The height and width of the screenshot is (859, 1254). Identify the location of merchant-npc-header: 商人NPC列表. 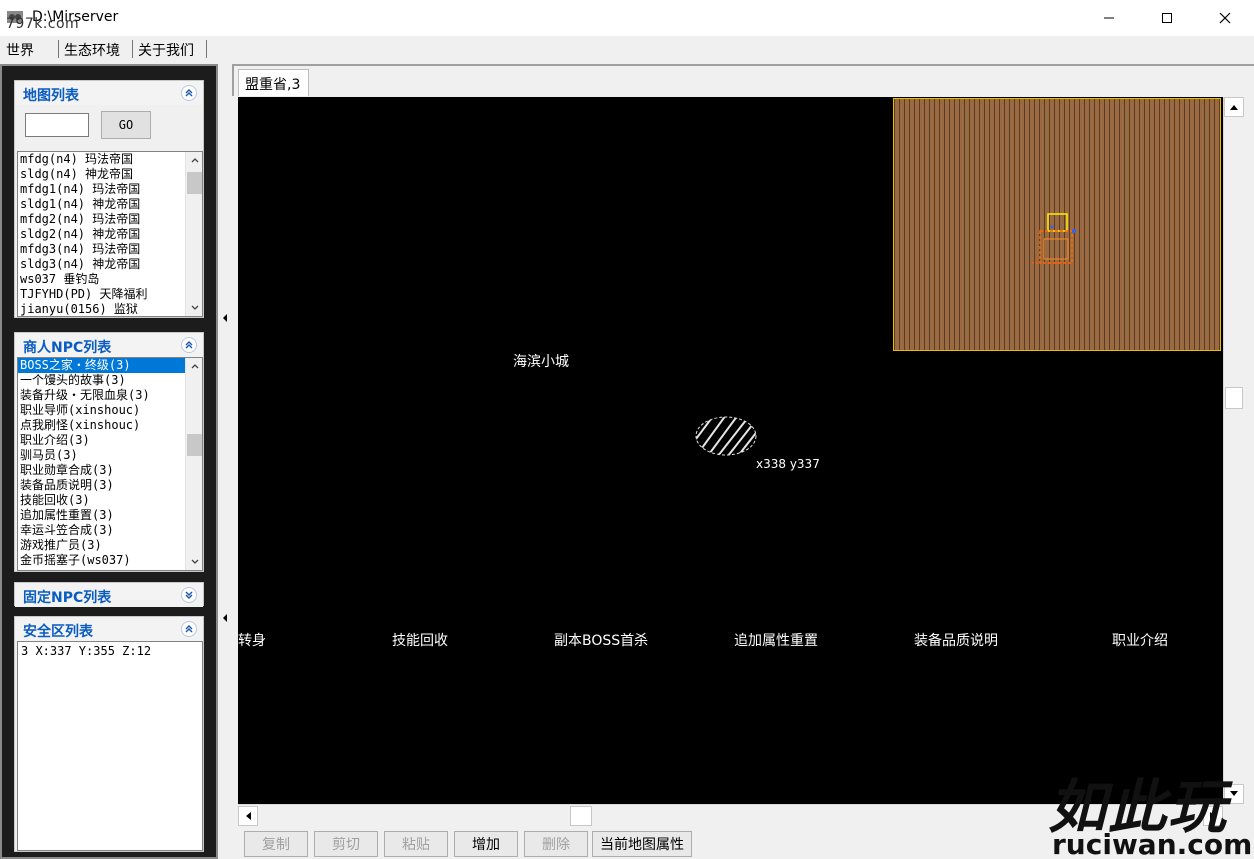
(109, 345).